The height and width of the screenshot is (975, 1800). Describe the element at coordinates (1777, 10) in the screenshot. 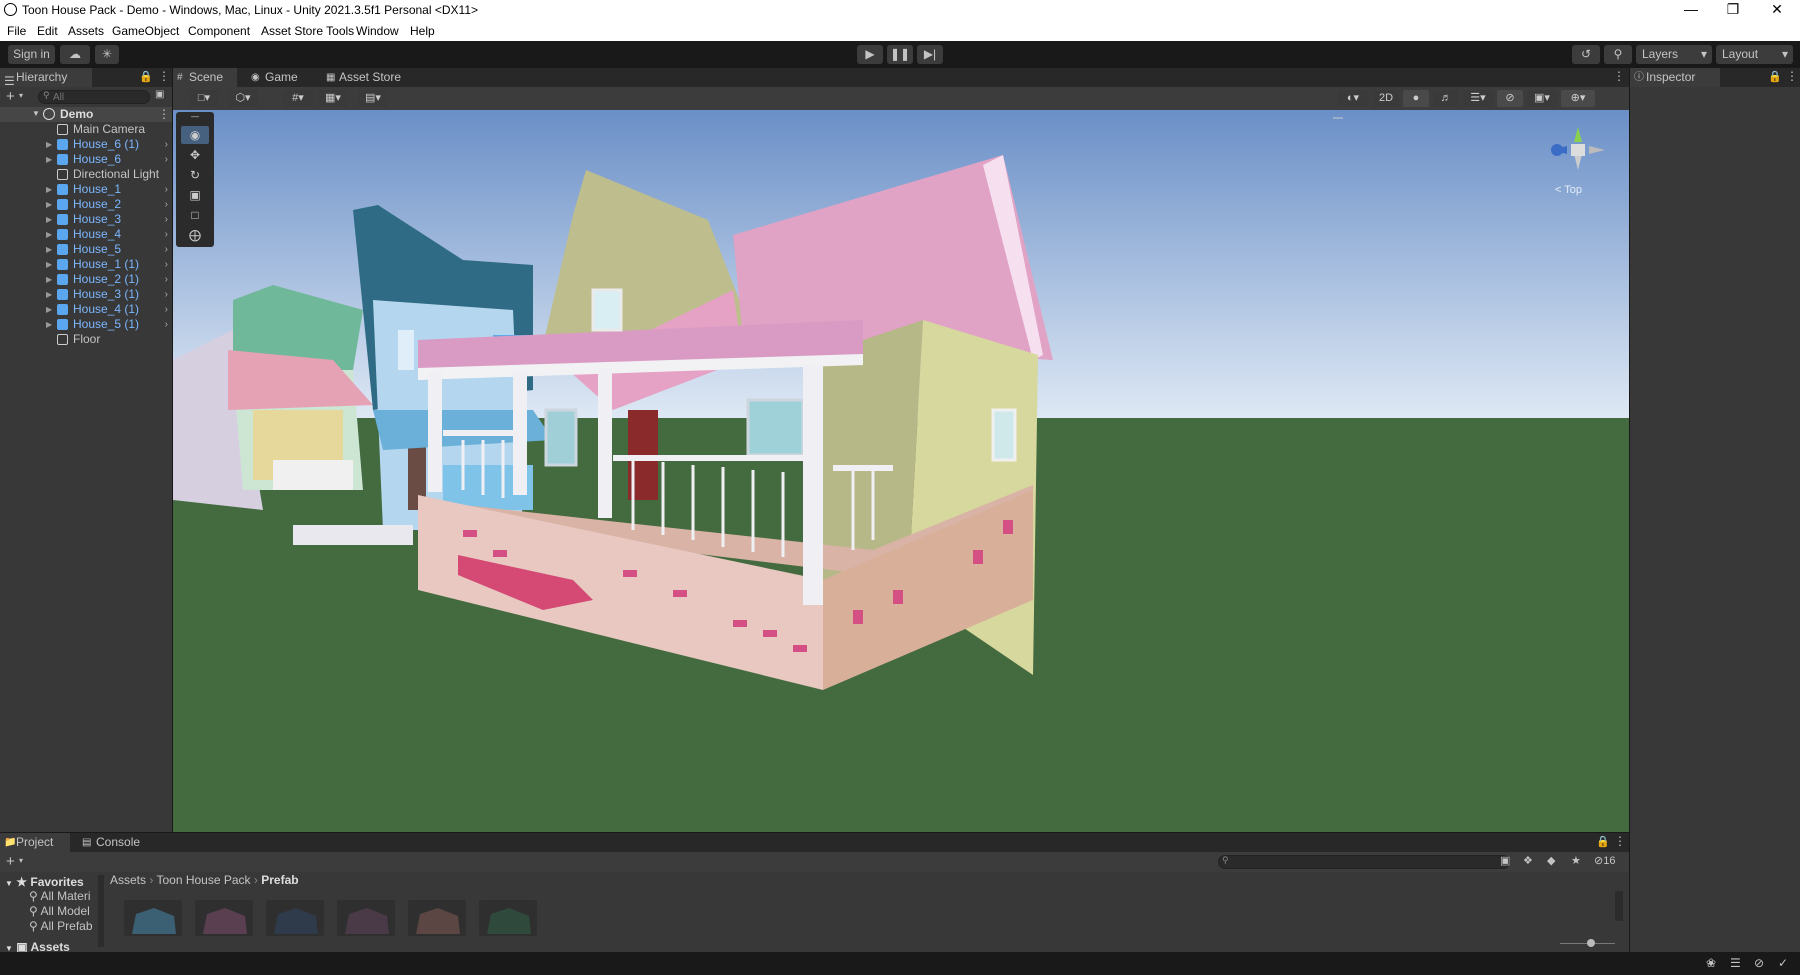

I see `close-button: ✕` at that location.